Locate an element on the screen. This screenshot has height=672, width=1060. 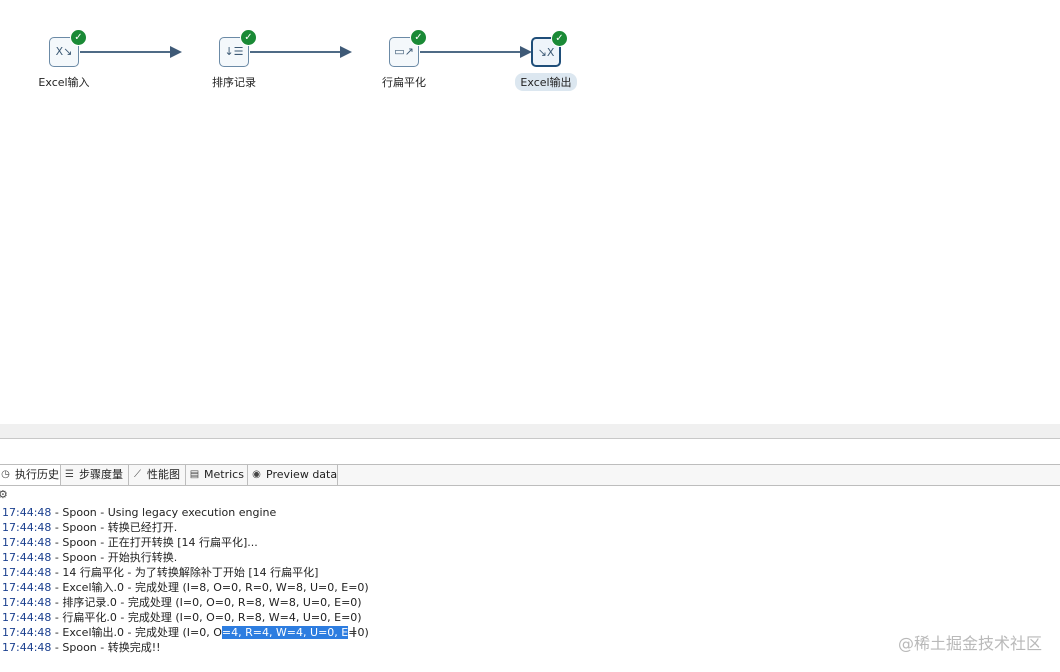
step-excel-output: ↘X ✓ Excel输出 is located at coordinates (546, 60).